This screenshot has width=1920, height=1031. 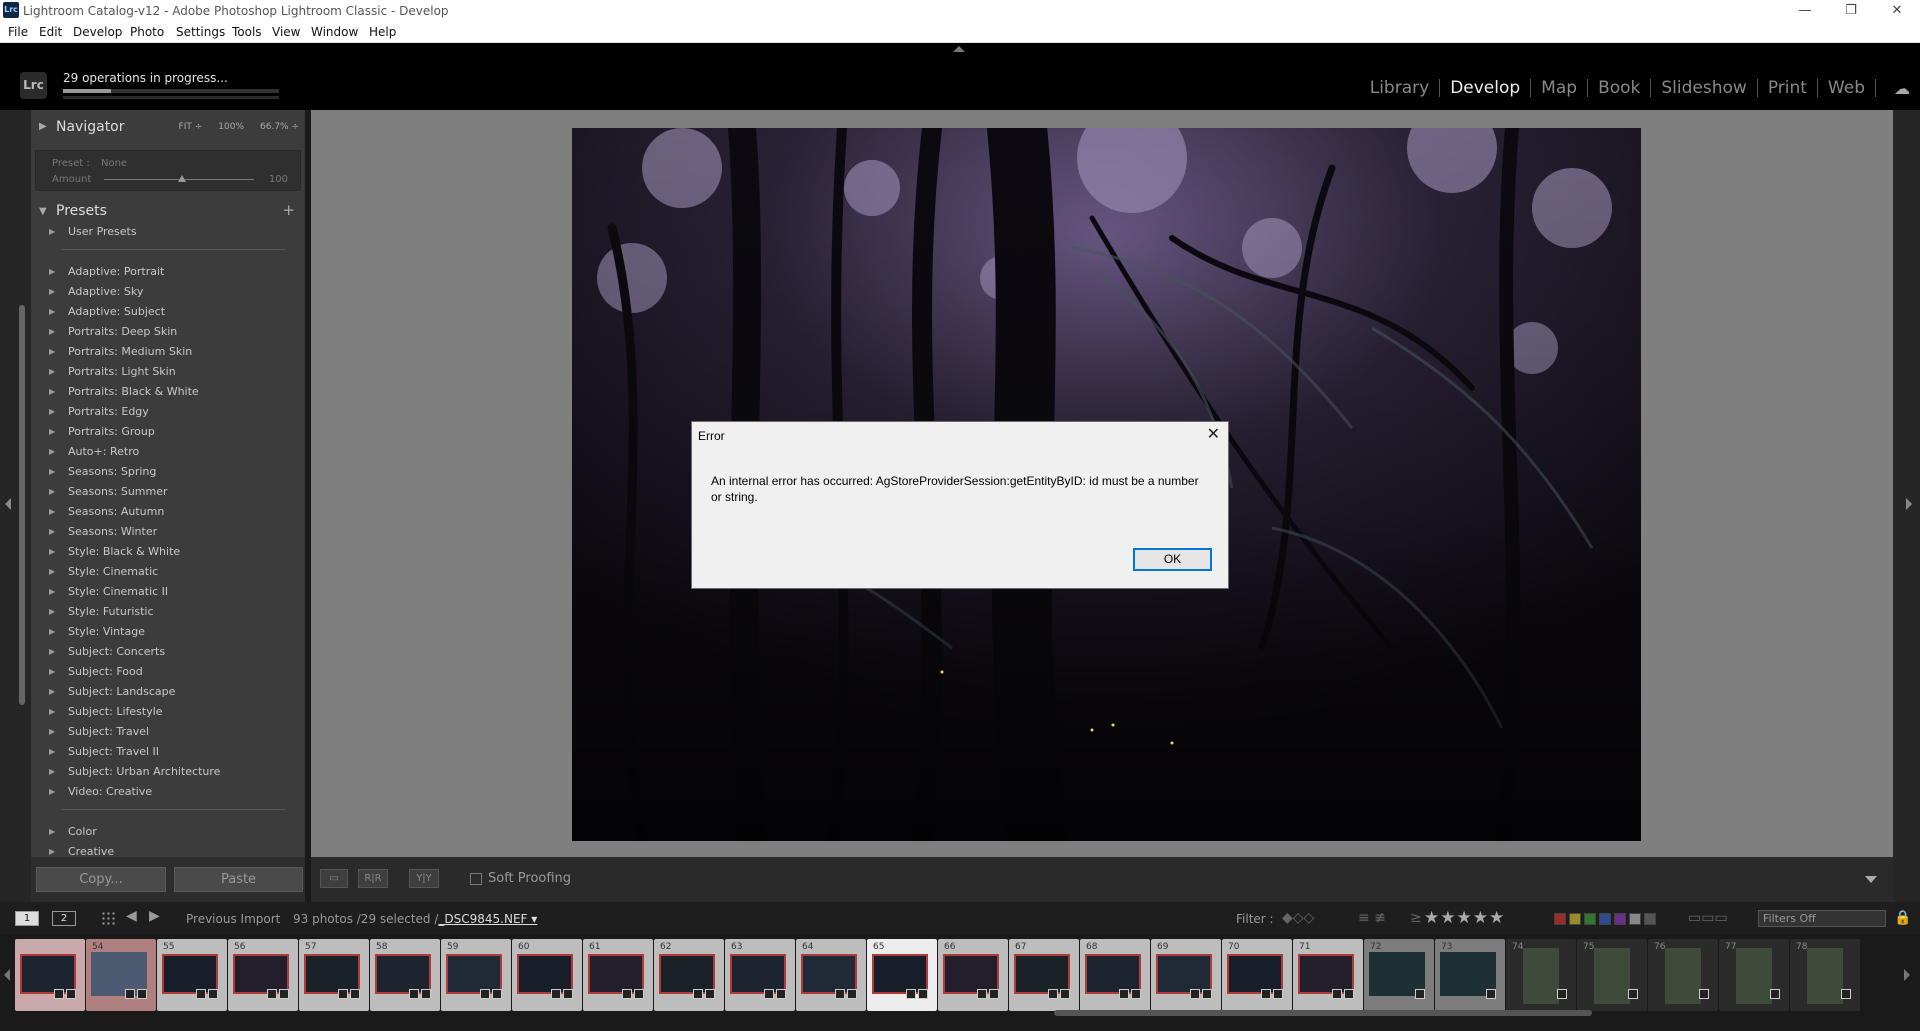 What do you see at coordinates (108, 918) in the screenshot?
I see `grid-view-icon` at bounding box center [108, 918].